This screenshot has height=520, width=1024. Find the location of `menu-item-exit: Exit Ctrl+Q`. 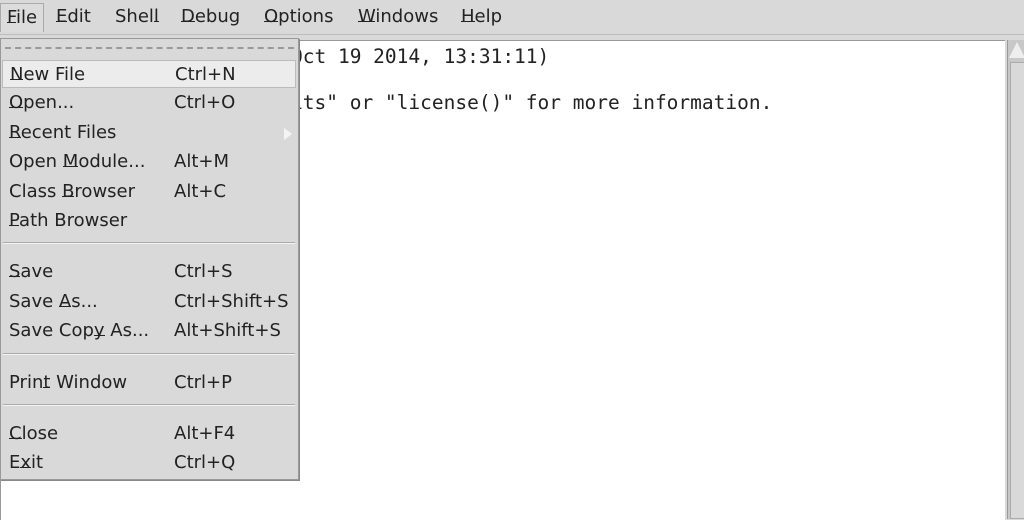

menu-item-exit: Exit Ctrl+Q is located at coordinates (149, 463).